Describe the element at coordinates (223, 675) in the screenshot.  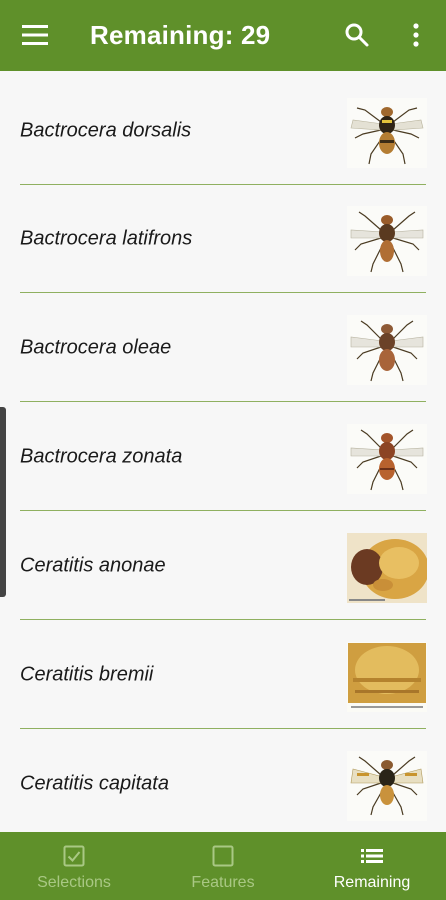
I see `species-row-ceratitis-bremii: Ceratitis bremii` at that location.